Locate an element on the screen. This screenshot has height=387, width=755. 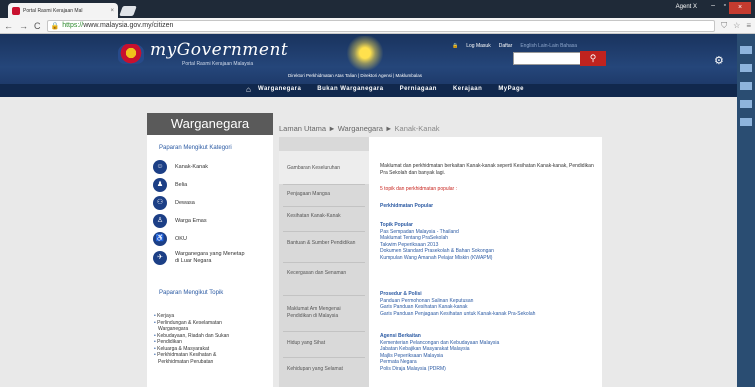
site-favicon-icon is located at coordinates (16, 10).